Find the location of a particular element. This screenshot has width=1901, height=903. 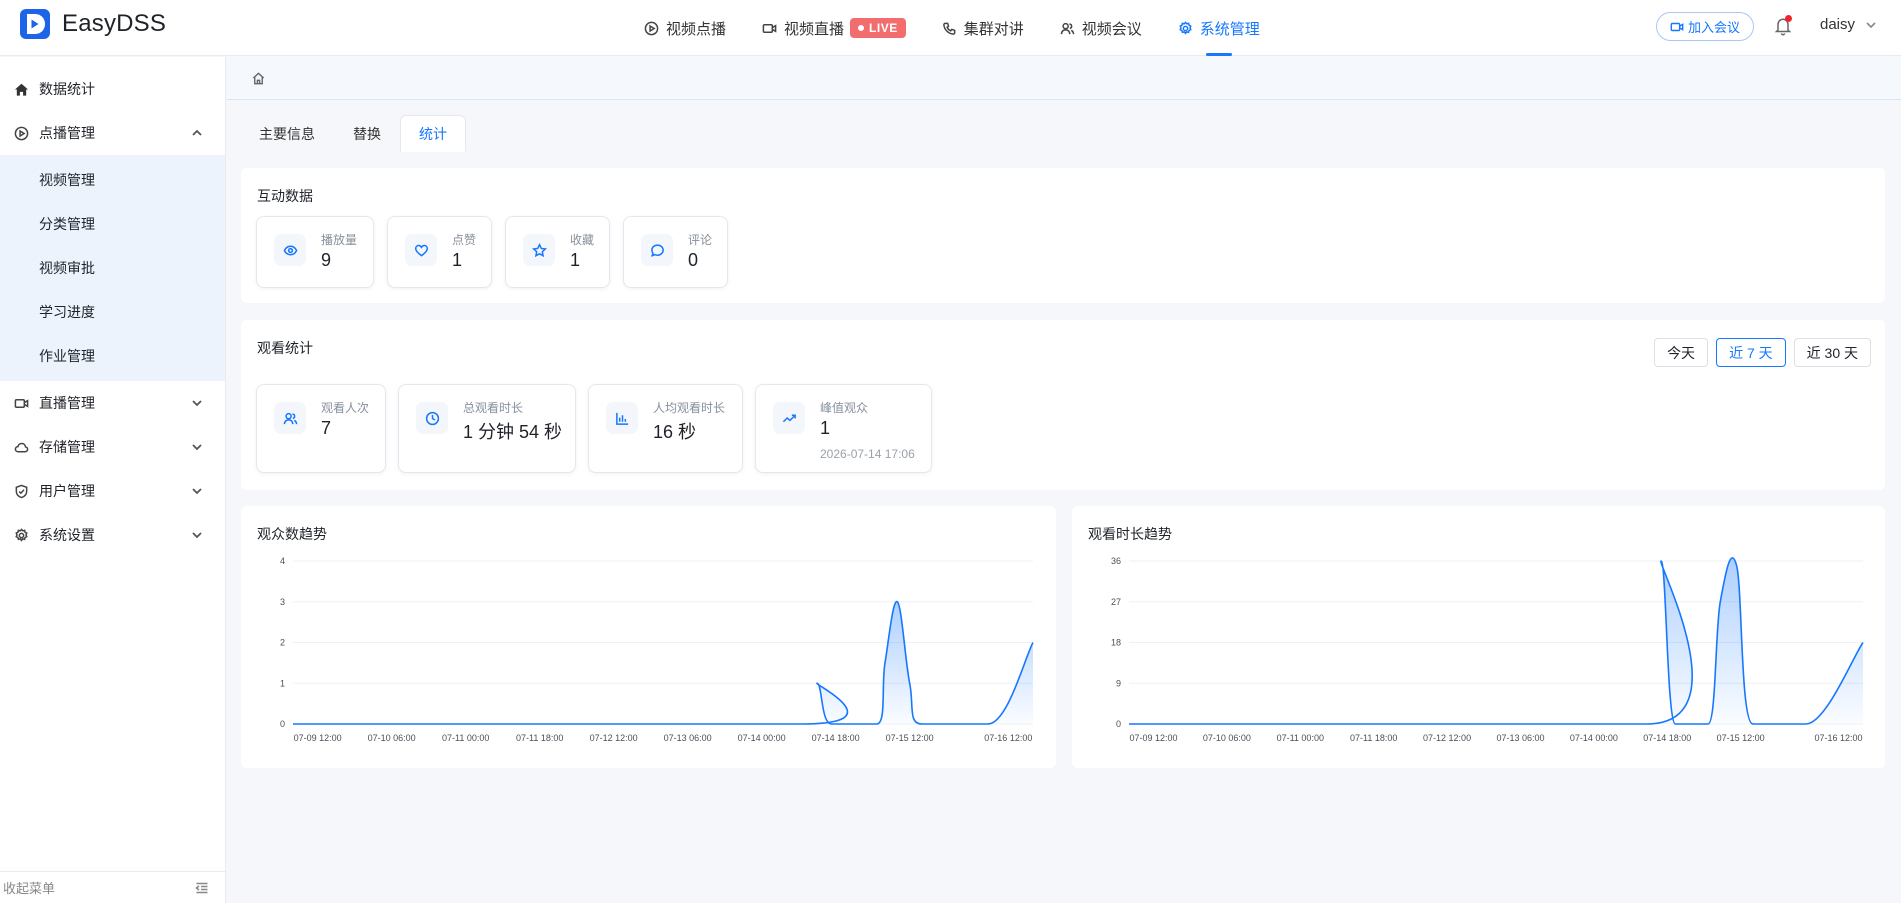

stat-total-watch-time: 总观看时长 1 分钟 54 秒 is located at coordinates (487, 428).